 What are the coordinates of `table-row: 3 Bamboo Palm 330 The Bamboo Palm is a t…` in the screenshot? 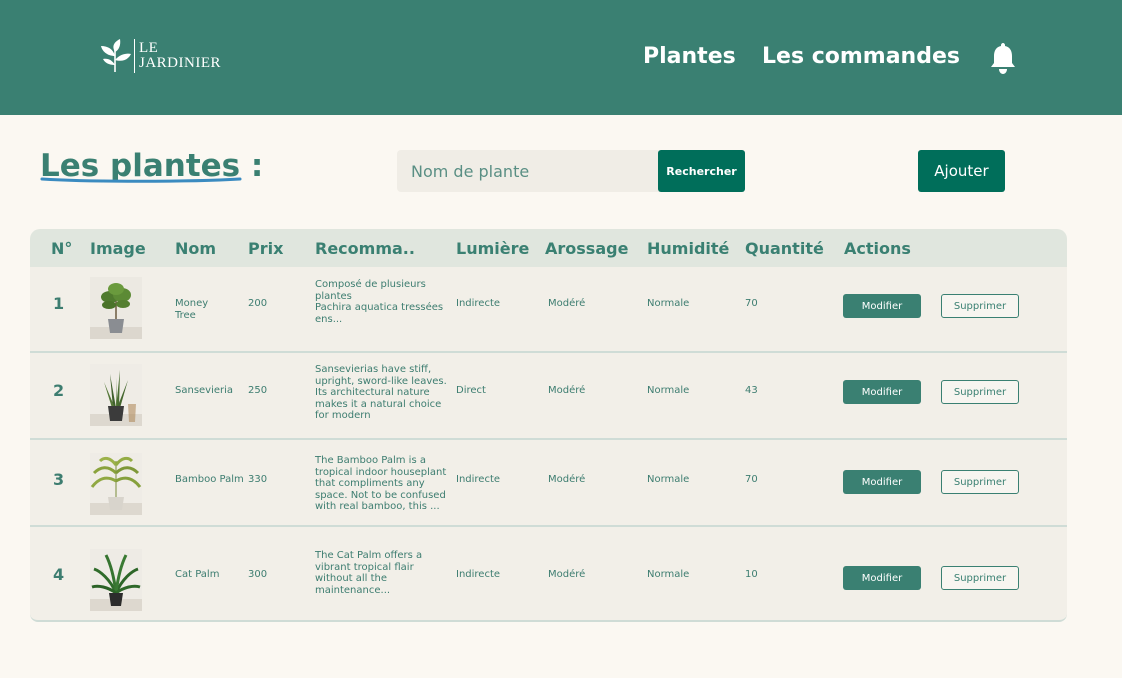 It's located at (548, 483).